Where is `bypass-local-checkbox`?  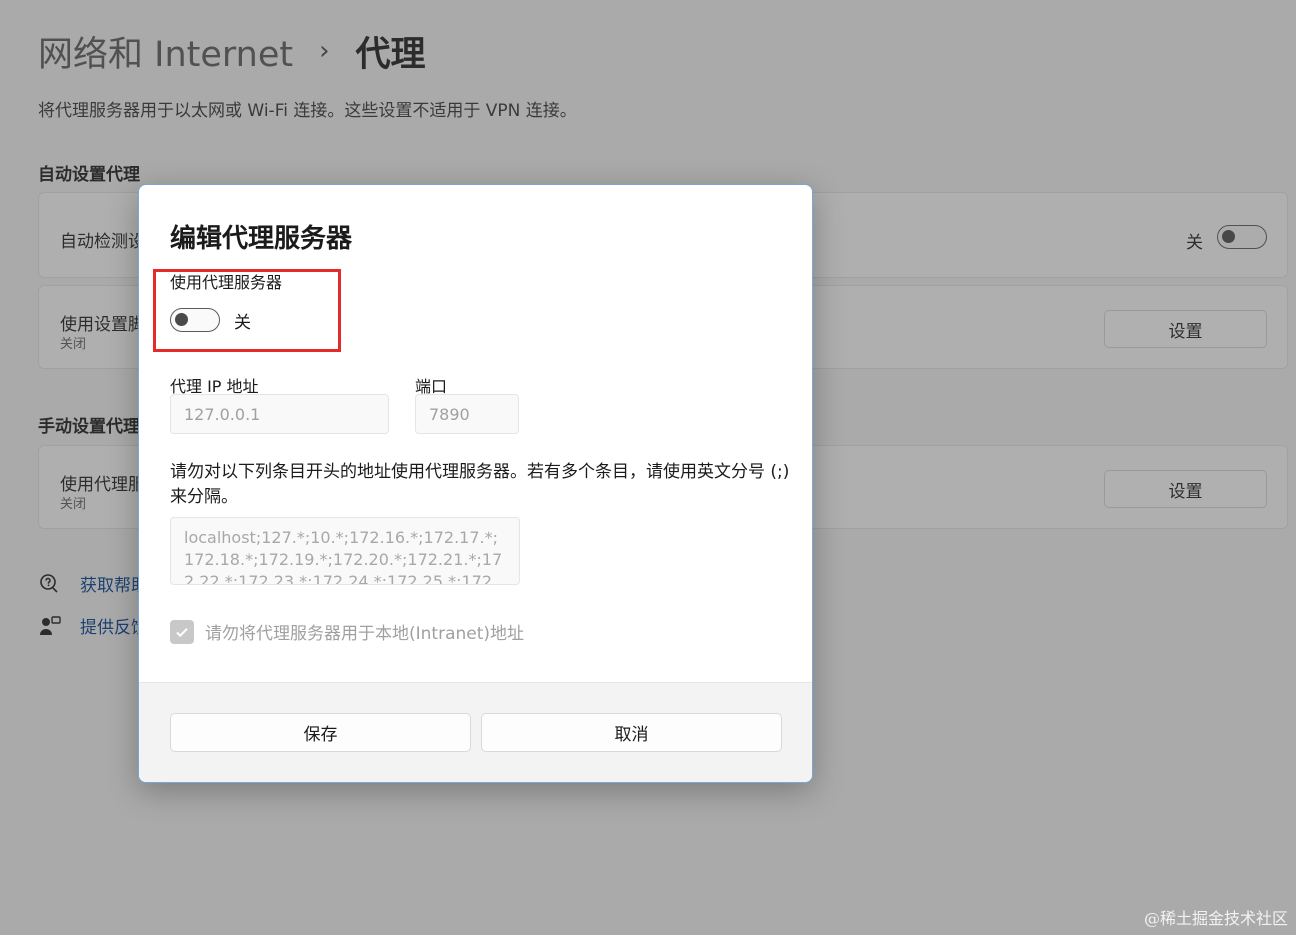
bypass-local-checkbox is located at coordinates (182, 631).